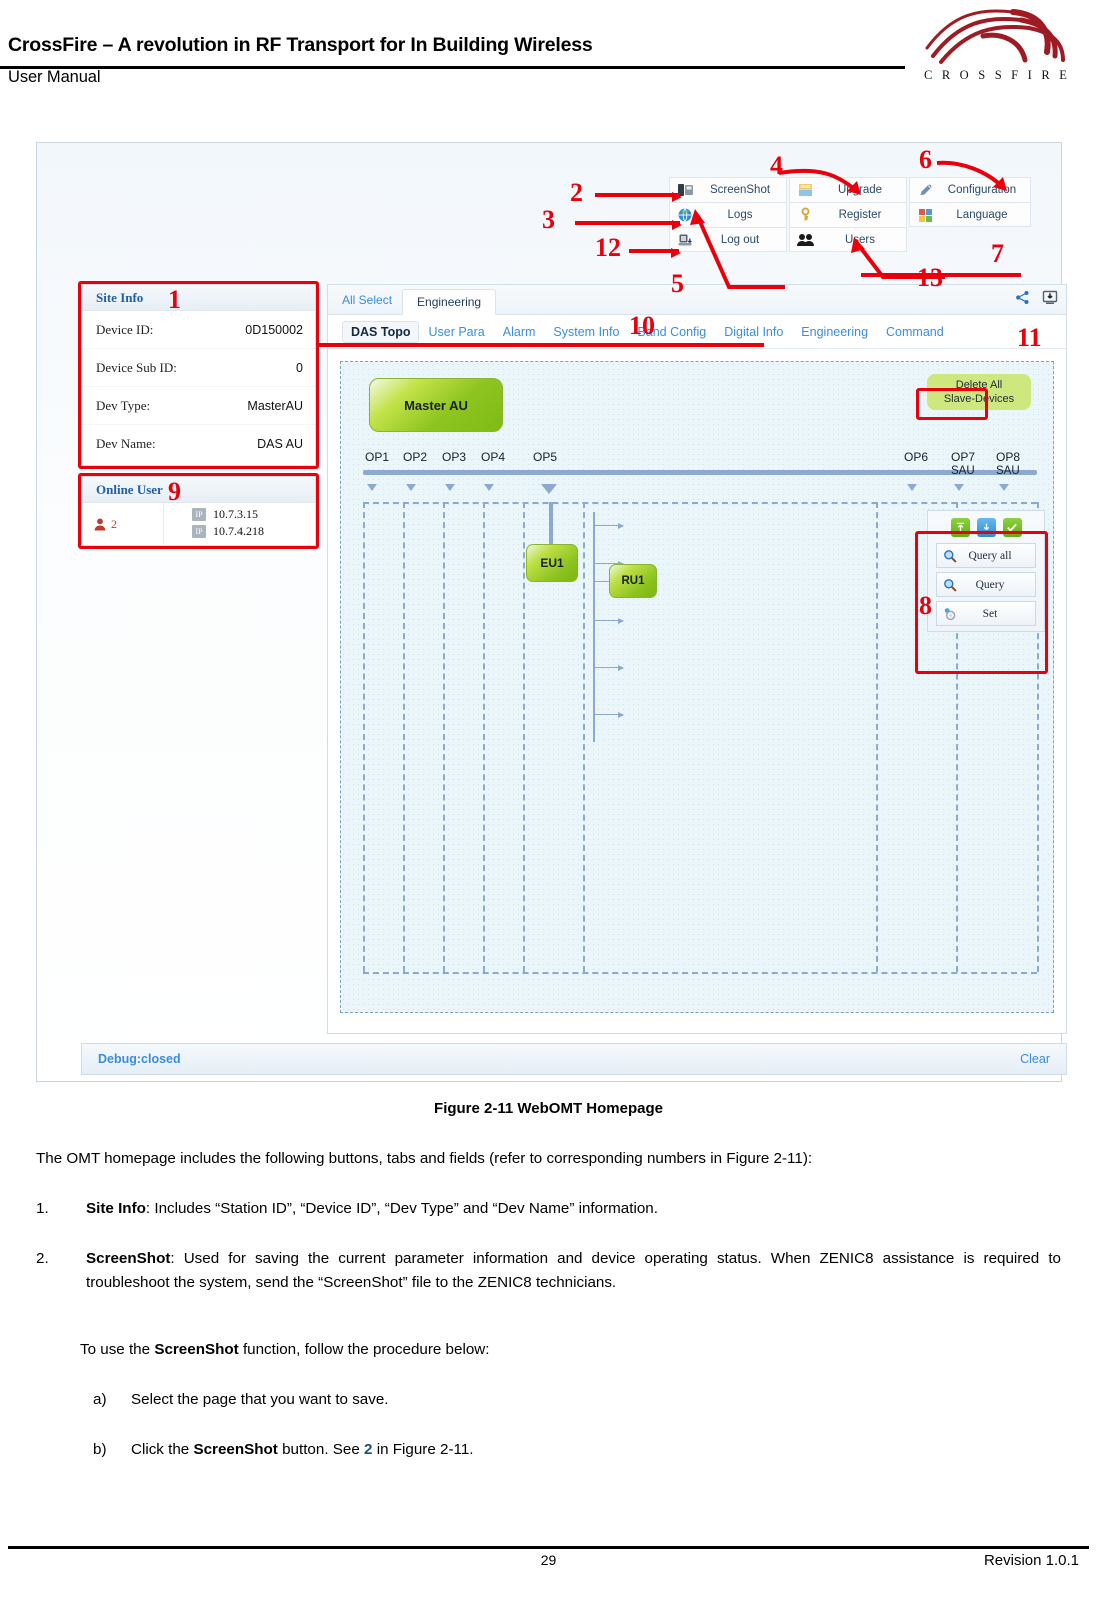  What do you see at coordinates (519, 332) in the screenshot?
I see `tab-alarm: Alarm` at bounding box center [519, 332].